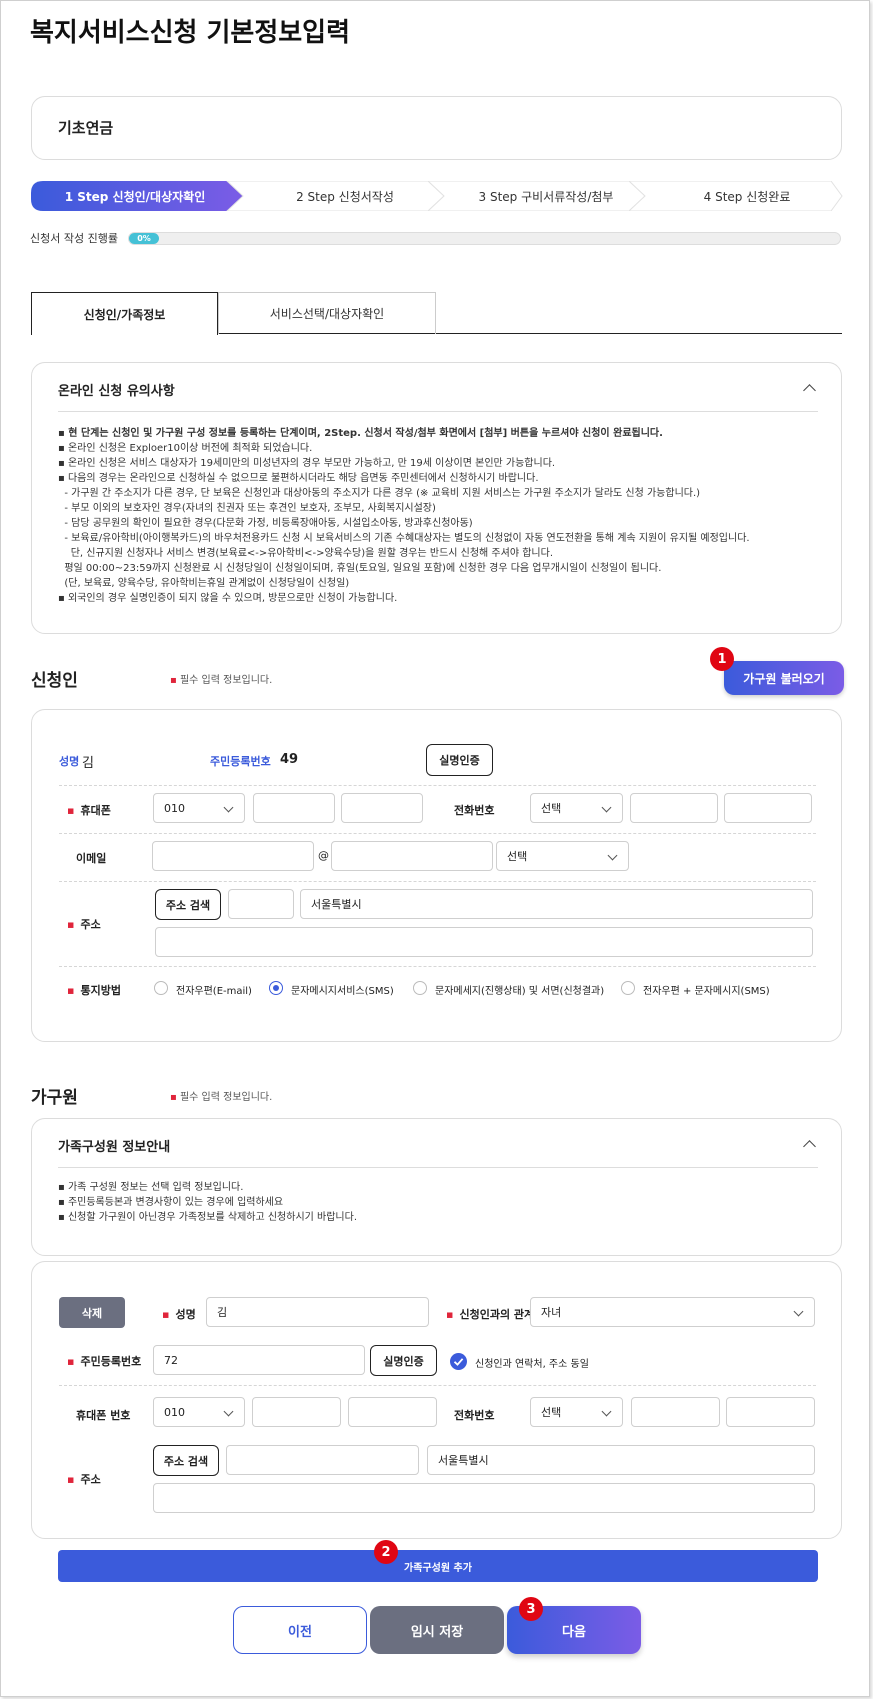 The height and width of the screenshot is (1699, 873). Describe the element at coordinates (562, 856) in the screenshot. I see `email-domain-select: 선택` at that location.